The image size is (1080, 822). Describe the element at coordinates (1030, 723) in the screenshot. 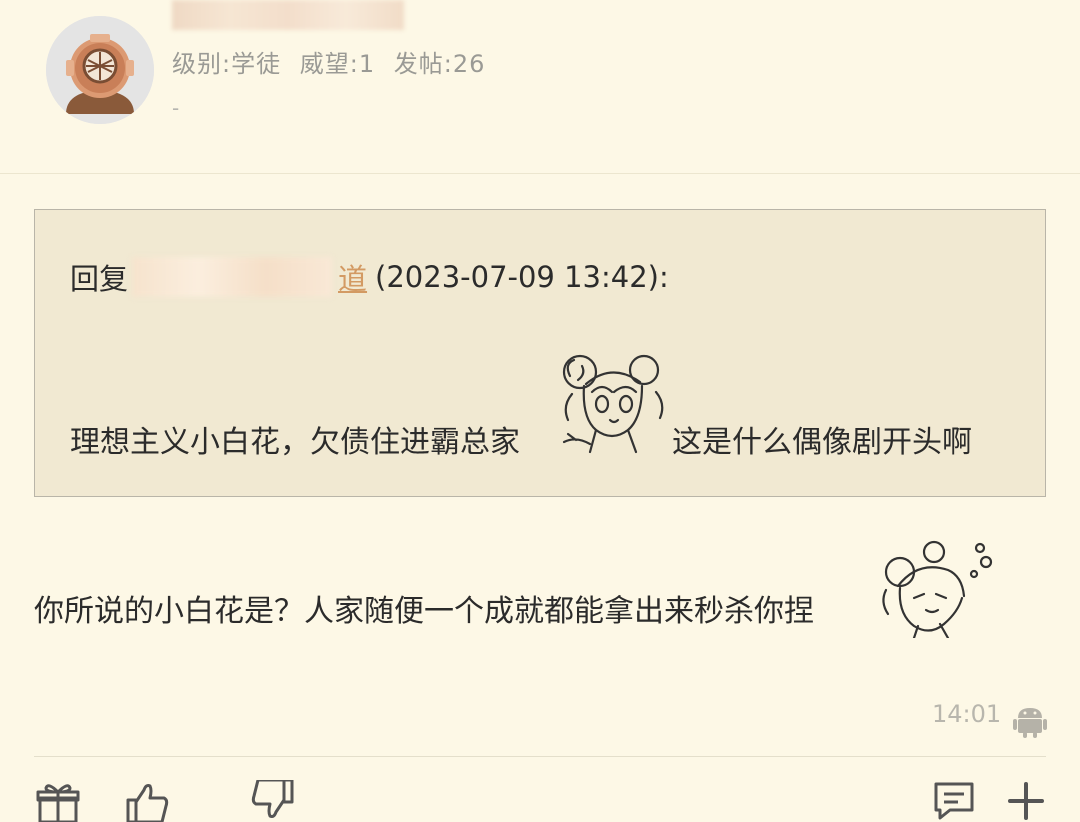

I see `android-icon` at that location.